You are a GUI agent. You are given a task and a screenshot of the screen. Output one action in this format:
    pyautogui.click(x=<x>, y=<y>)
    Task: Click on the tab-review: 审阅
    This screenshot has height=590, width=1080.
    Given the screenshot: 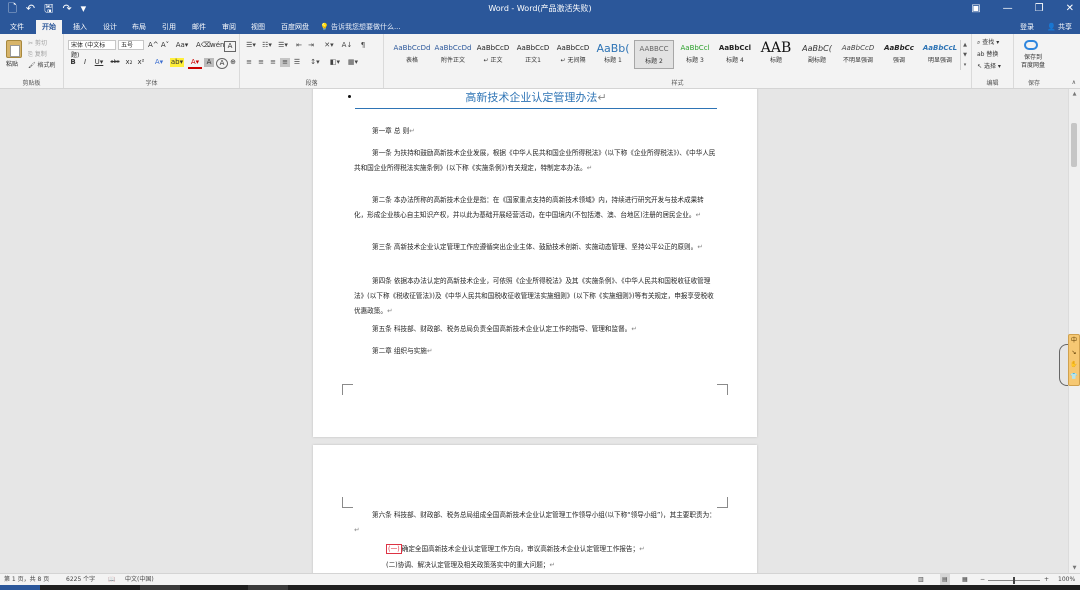 What is the action you would take?
    pyautogui.click(x=229, y=27)
    